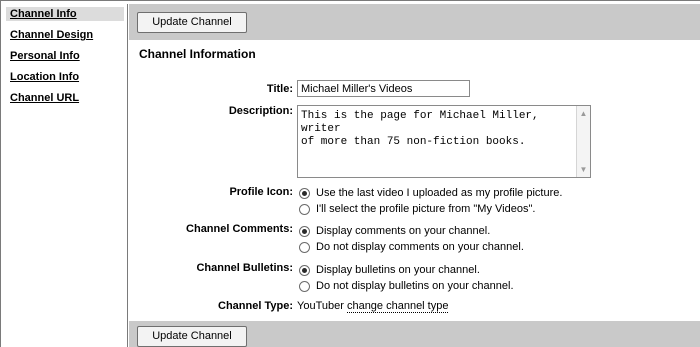 This screenshot has width=700, height=347. Describe the element at coordinates (583, 113) in the screenshot. I see `scroll-up-icon: ▲` at that location.